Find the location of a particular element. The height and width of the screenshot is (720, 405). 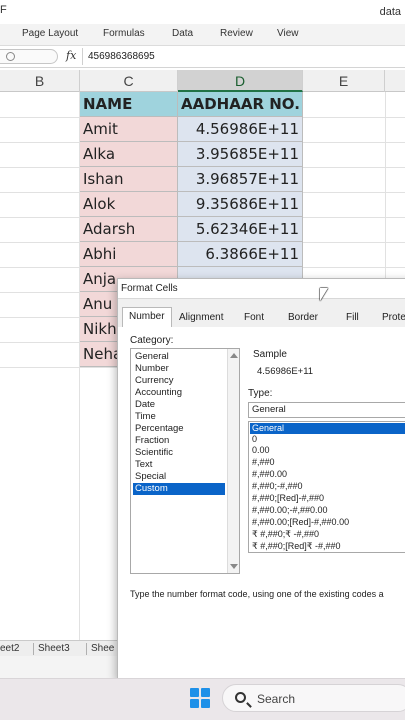

cell-aadhaar: 3.96857E+11 is located at coordinates (240, 179).